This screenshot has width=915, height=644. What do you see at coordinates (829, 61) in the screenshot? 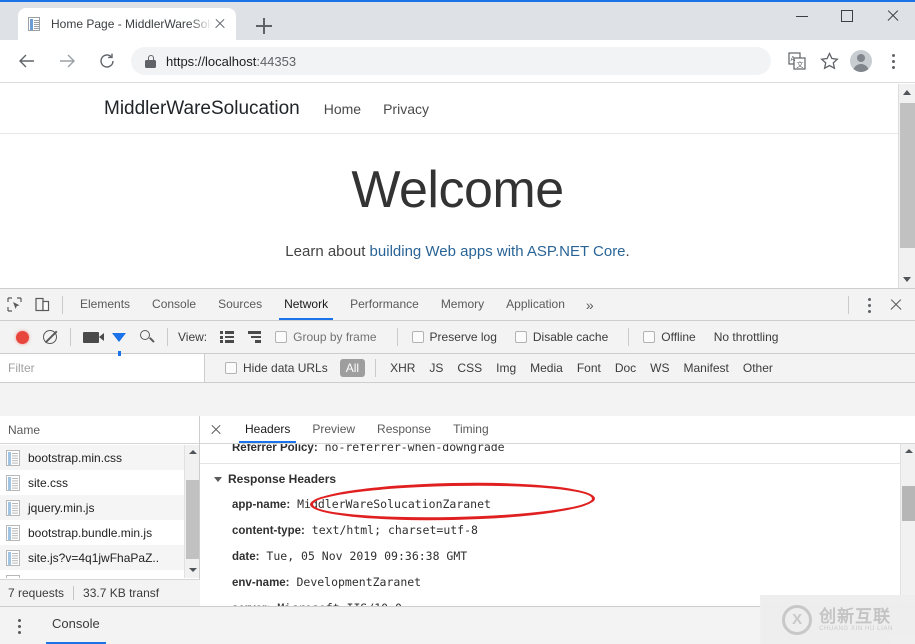
I see `star-icon` at bounding box center [829, 61].